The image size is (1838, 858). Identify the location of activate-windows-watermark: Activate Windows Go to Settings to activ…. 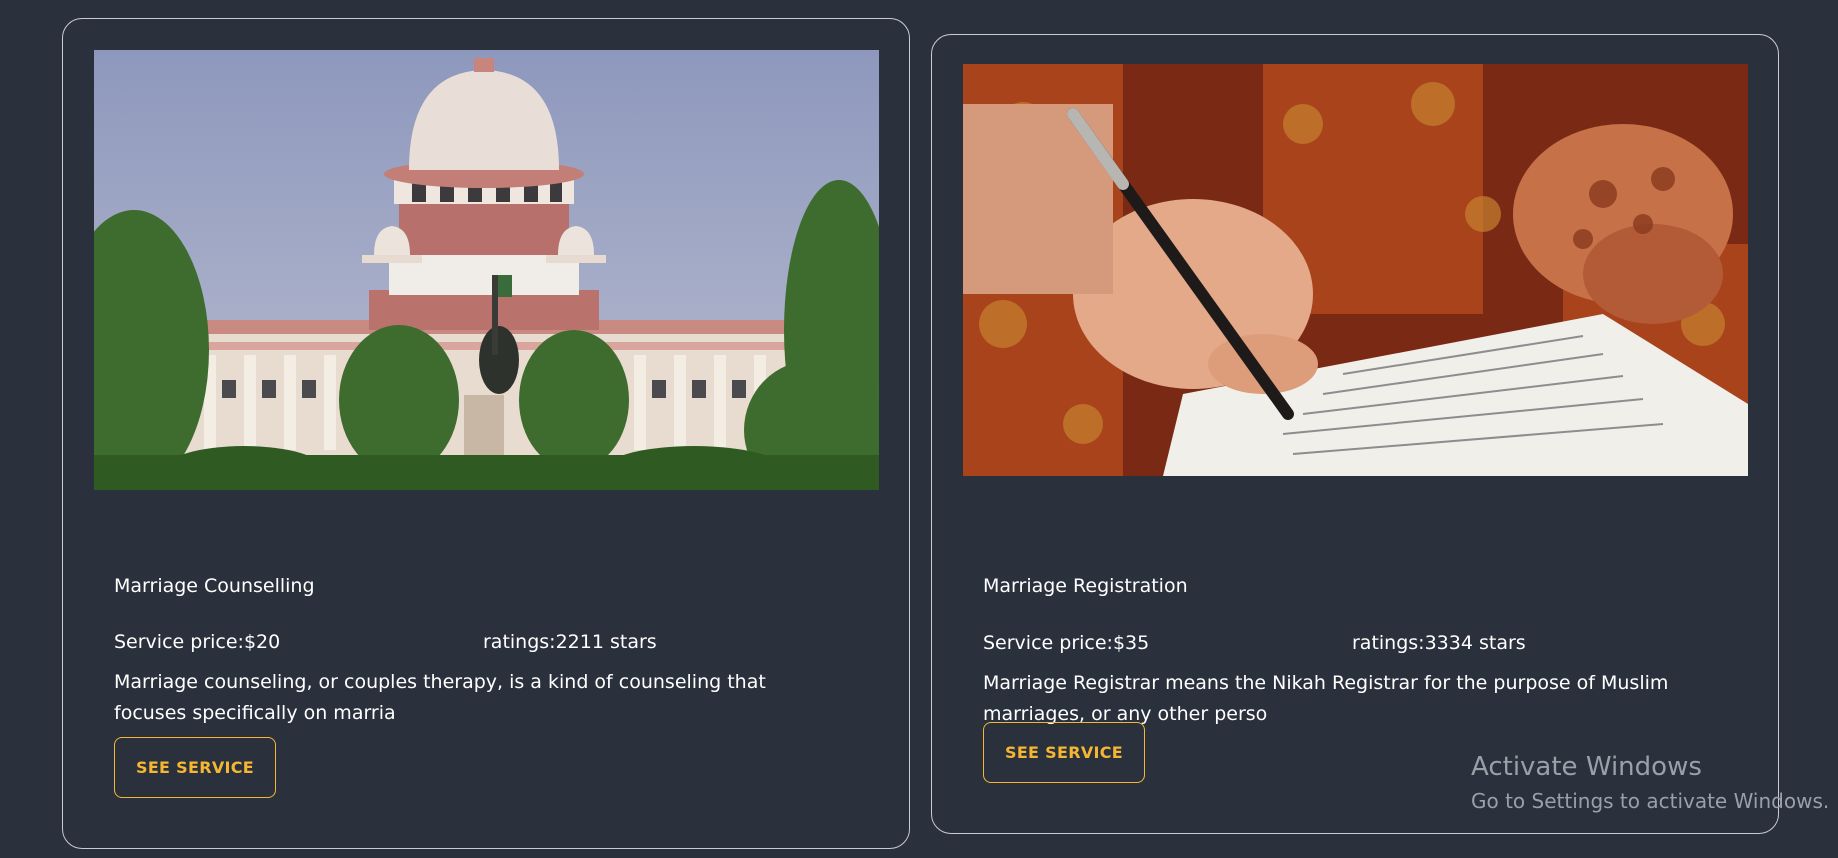
(1650, 781).